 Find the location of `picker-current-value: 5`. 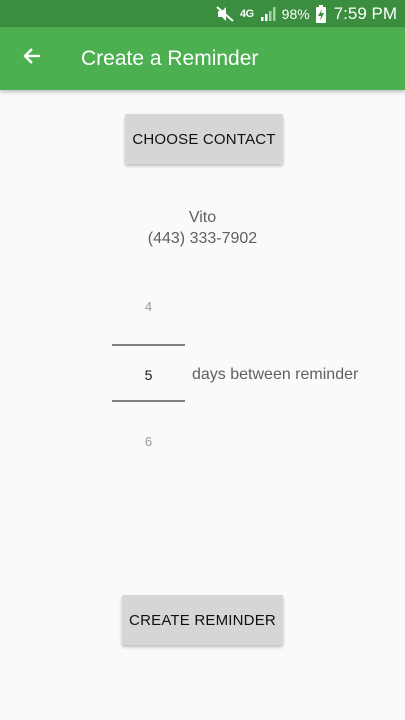

picker-current-value: 5 is located at coordinates (148, 375).